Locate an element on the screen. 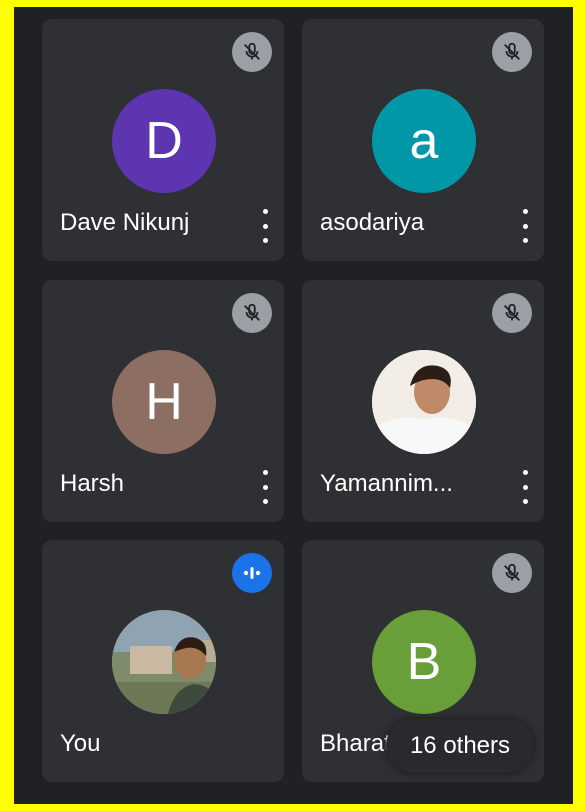 This screenshot has width=585, height=811. audio-level-icon is located at coordinates (252, 573).